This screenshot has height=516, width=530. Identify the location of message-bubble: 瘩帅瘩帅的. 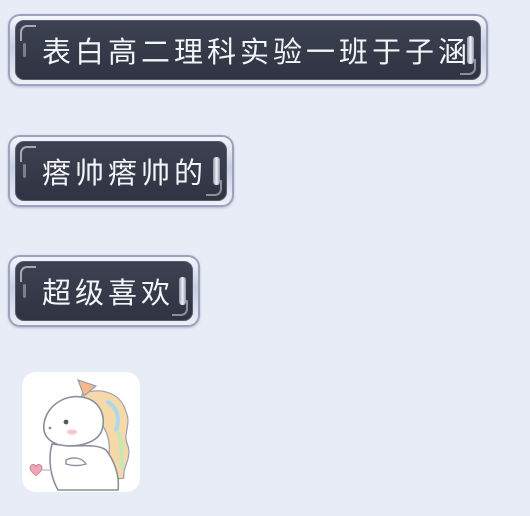
(121, 171).